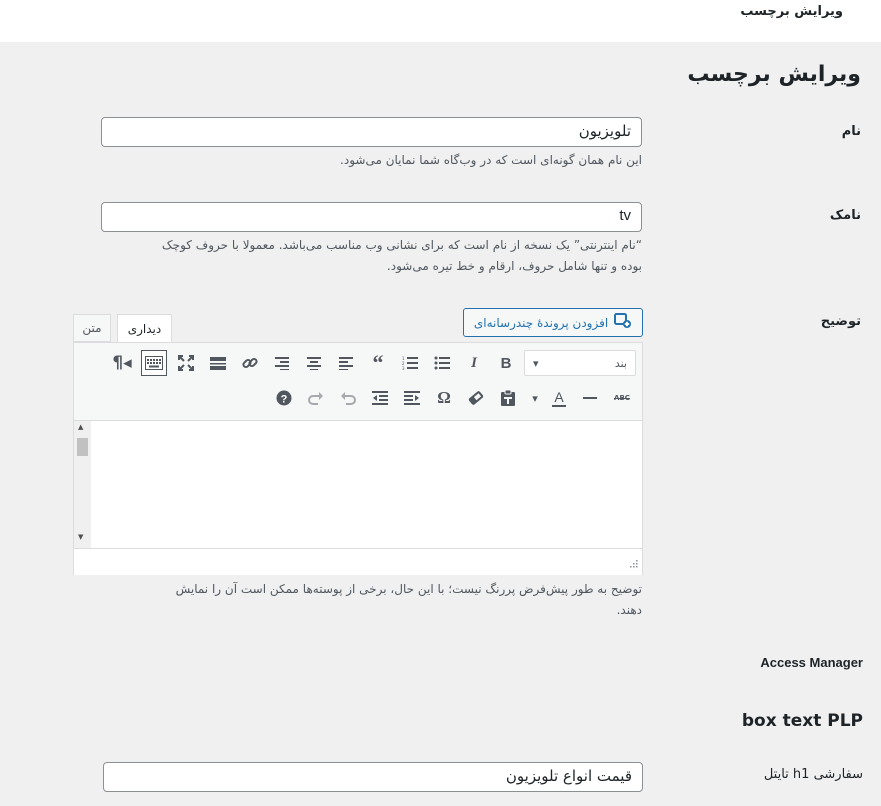 The image size is (881, 806). I want to click on blockquote-icon: “, so click(378, 363).